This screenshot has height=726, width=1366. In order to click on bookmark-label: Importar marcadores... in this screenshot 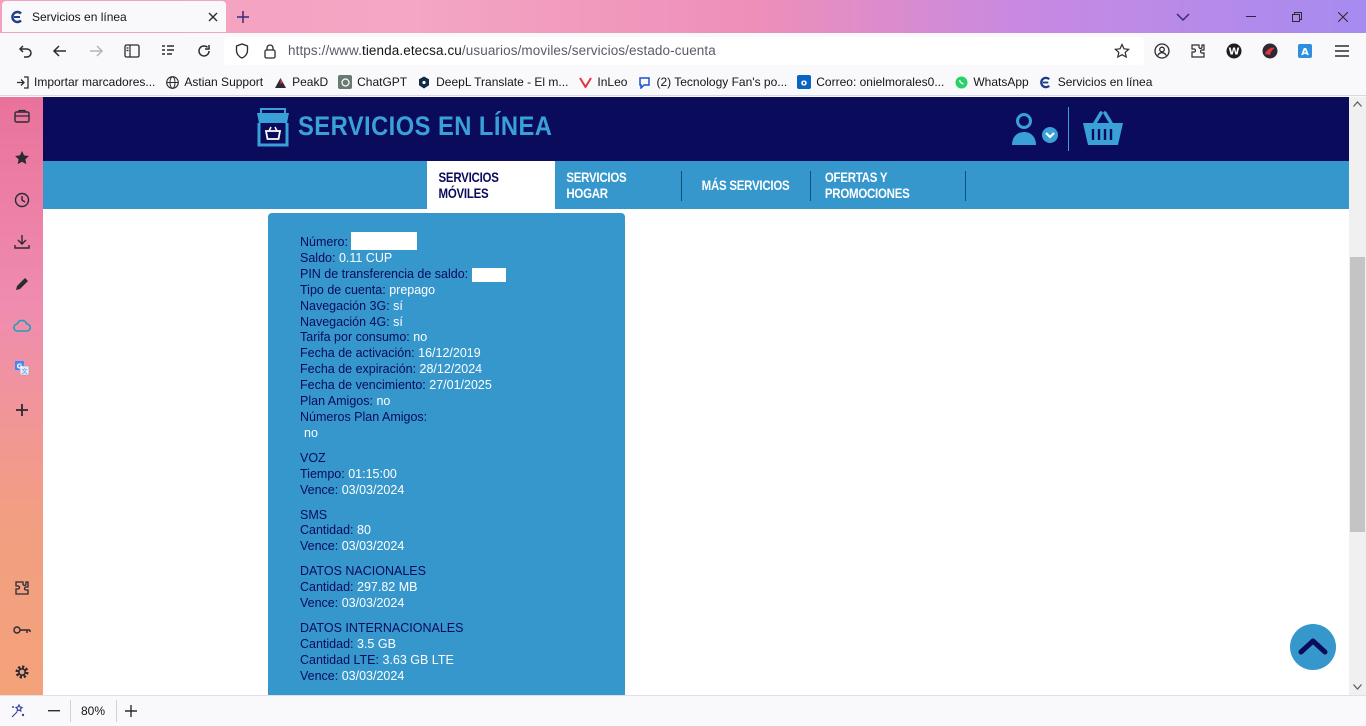, I will do `click(95, 82)`.